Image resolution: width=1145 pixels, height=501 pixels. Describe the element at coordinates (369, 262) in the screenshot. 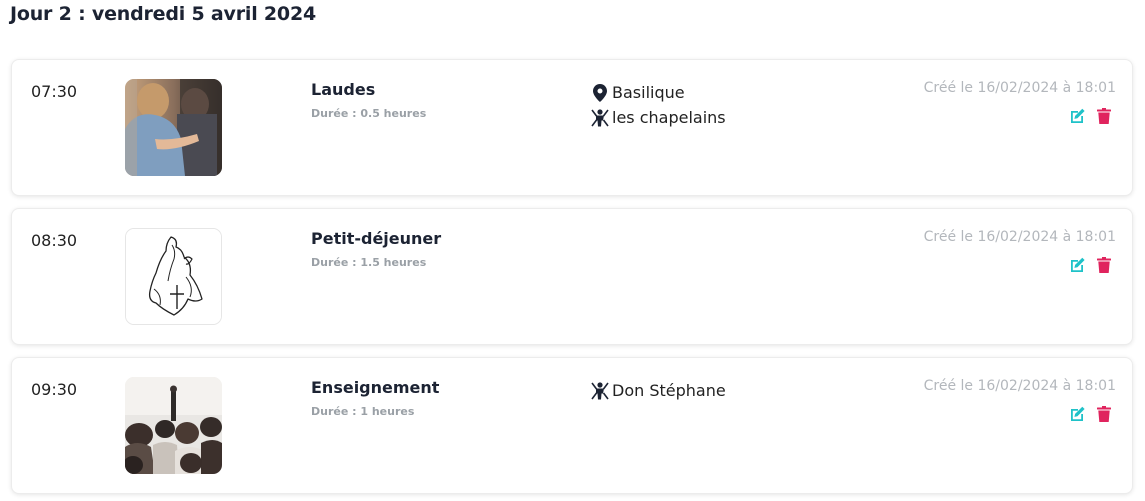

I see `event-duration: Durée : 1.5 heures` at that location.